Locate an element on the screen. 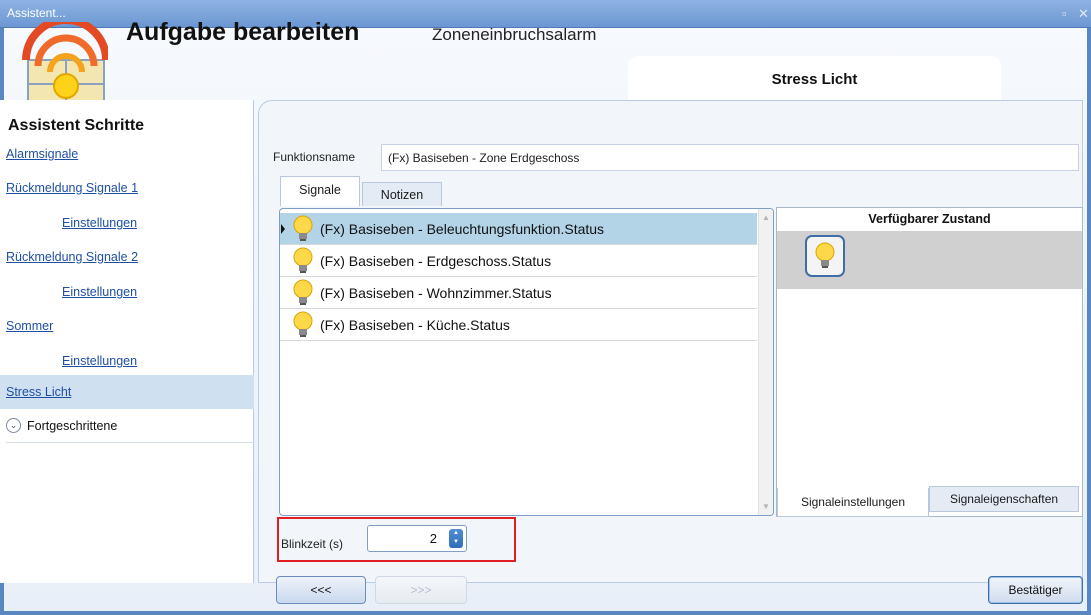 This screenshot has height=615, width=1091. sidebar-item-stress-licht: Stress Licht is located at coordinates (127, 392).